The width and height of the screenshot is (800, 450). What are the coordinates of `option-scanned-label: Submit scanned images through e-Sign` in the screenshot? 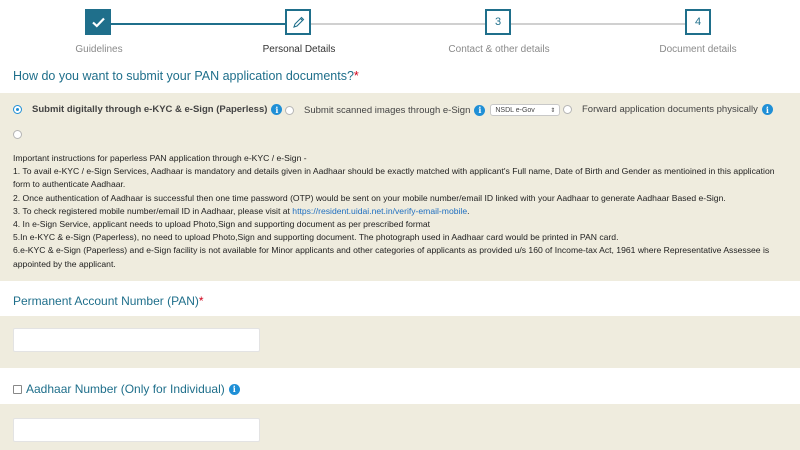 It's located at (387, 110).